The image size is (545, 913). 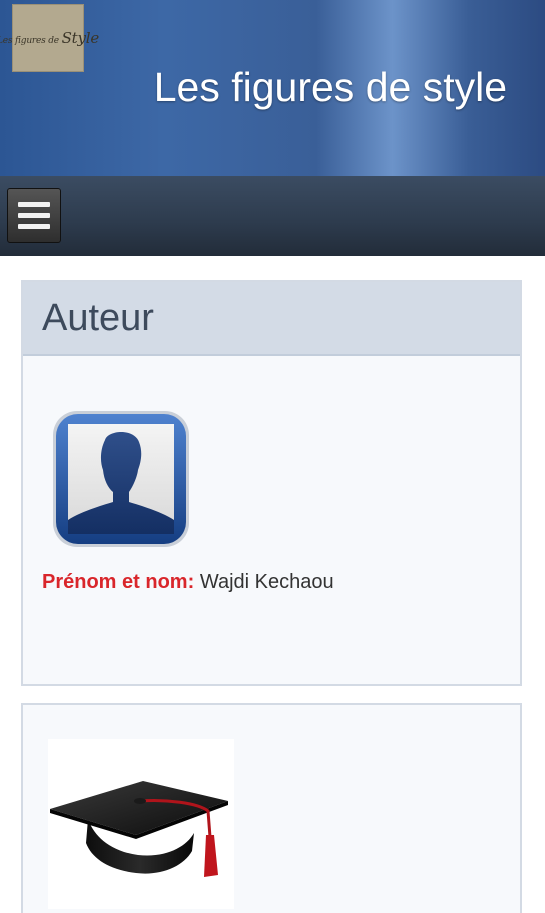 What do you see at coordinates (98, 317) in the screenshot?
I see `author-panel-title: Auteur` at bounding box center [98, 317].